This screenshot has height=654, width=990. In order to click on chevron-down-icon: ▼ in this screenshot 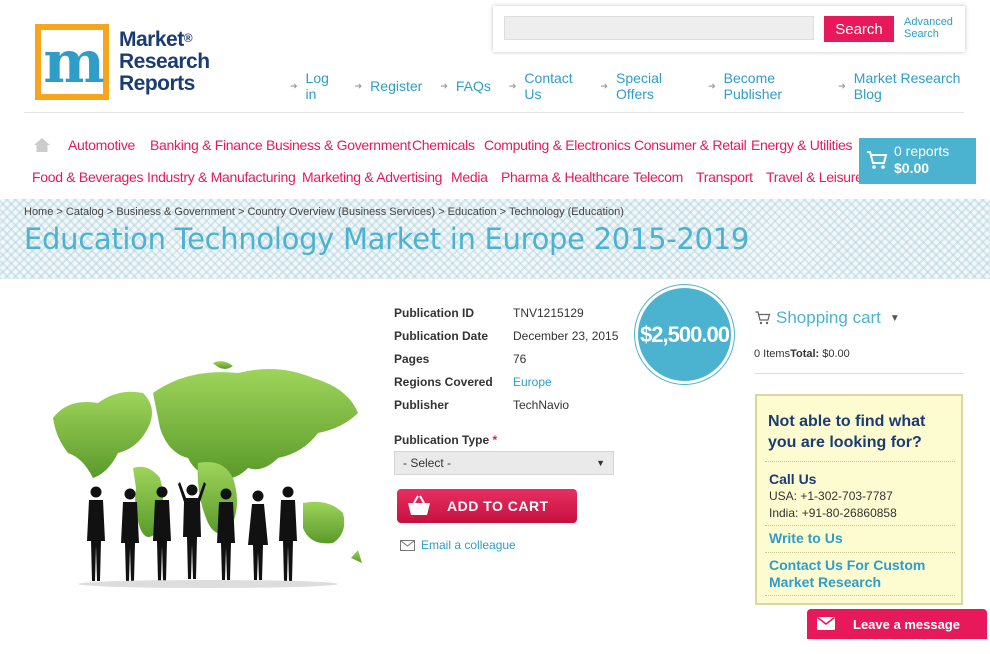, I will do `click(894, 318)`.